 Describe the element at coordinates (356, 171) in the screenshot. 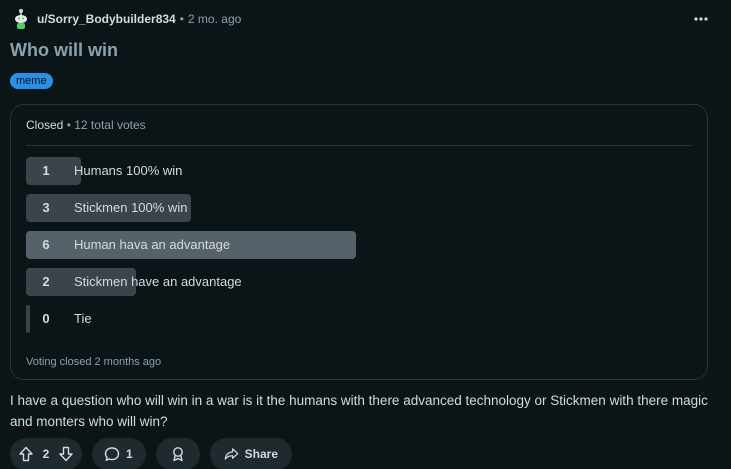

I see `poll-option: 1 Humans 100% win` at that location.